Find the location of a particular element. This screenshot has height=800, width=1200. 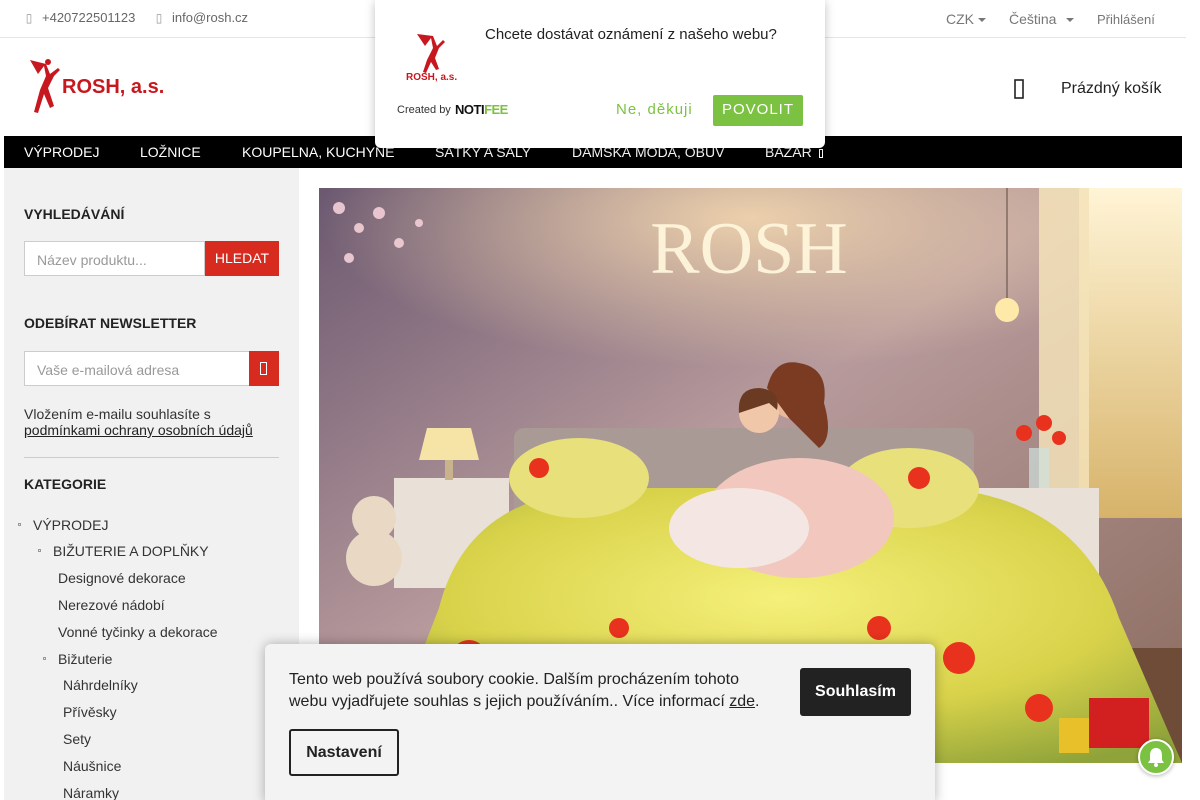

allow-button: POVOLIT is located at coordinates (758, 110).